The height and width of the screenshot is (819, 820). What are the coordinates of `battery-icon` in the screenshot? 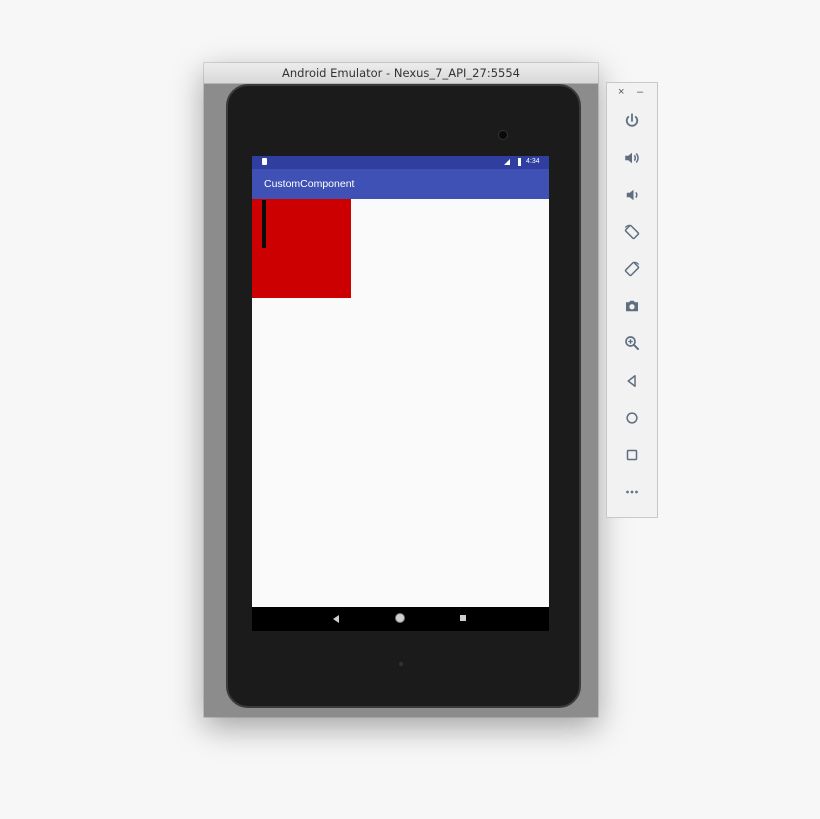 It's located at (519, 162).